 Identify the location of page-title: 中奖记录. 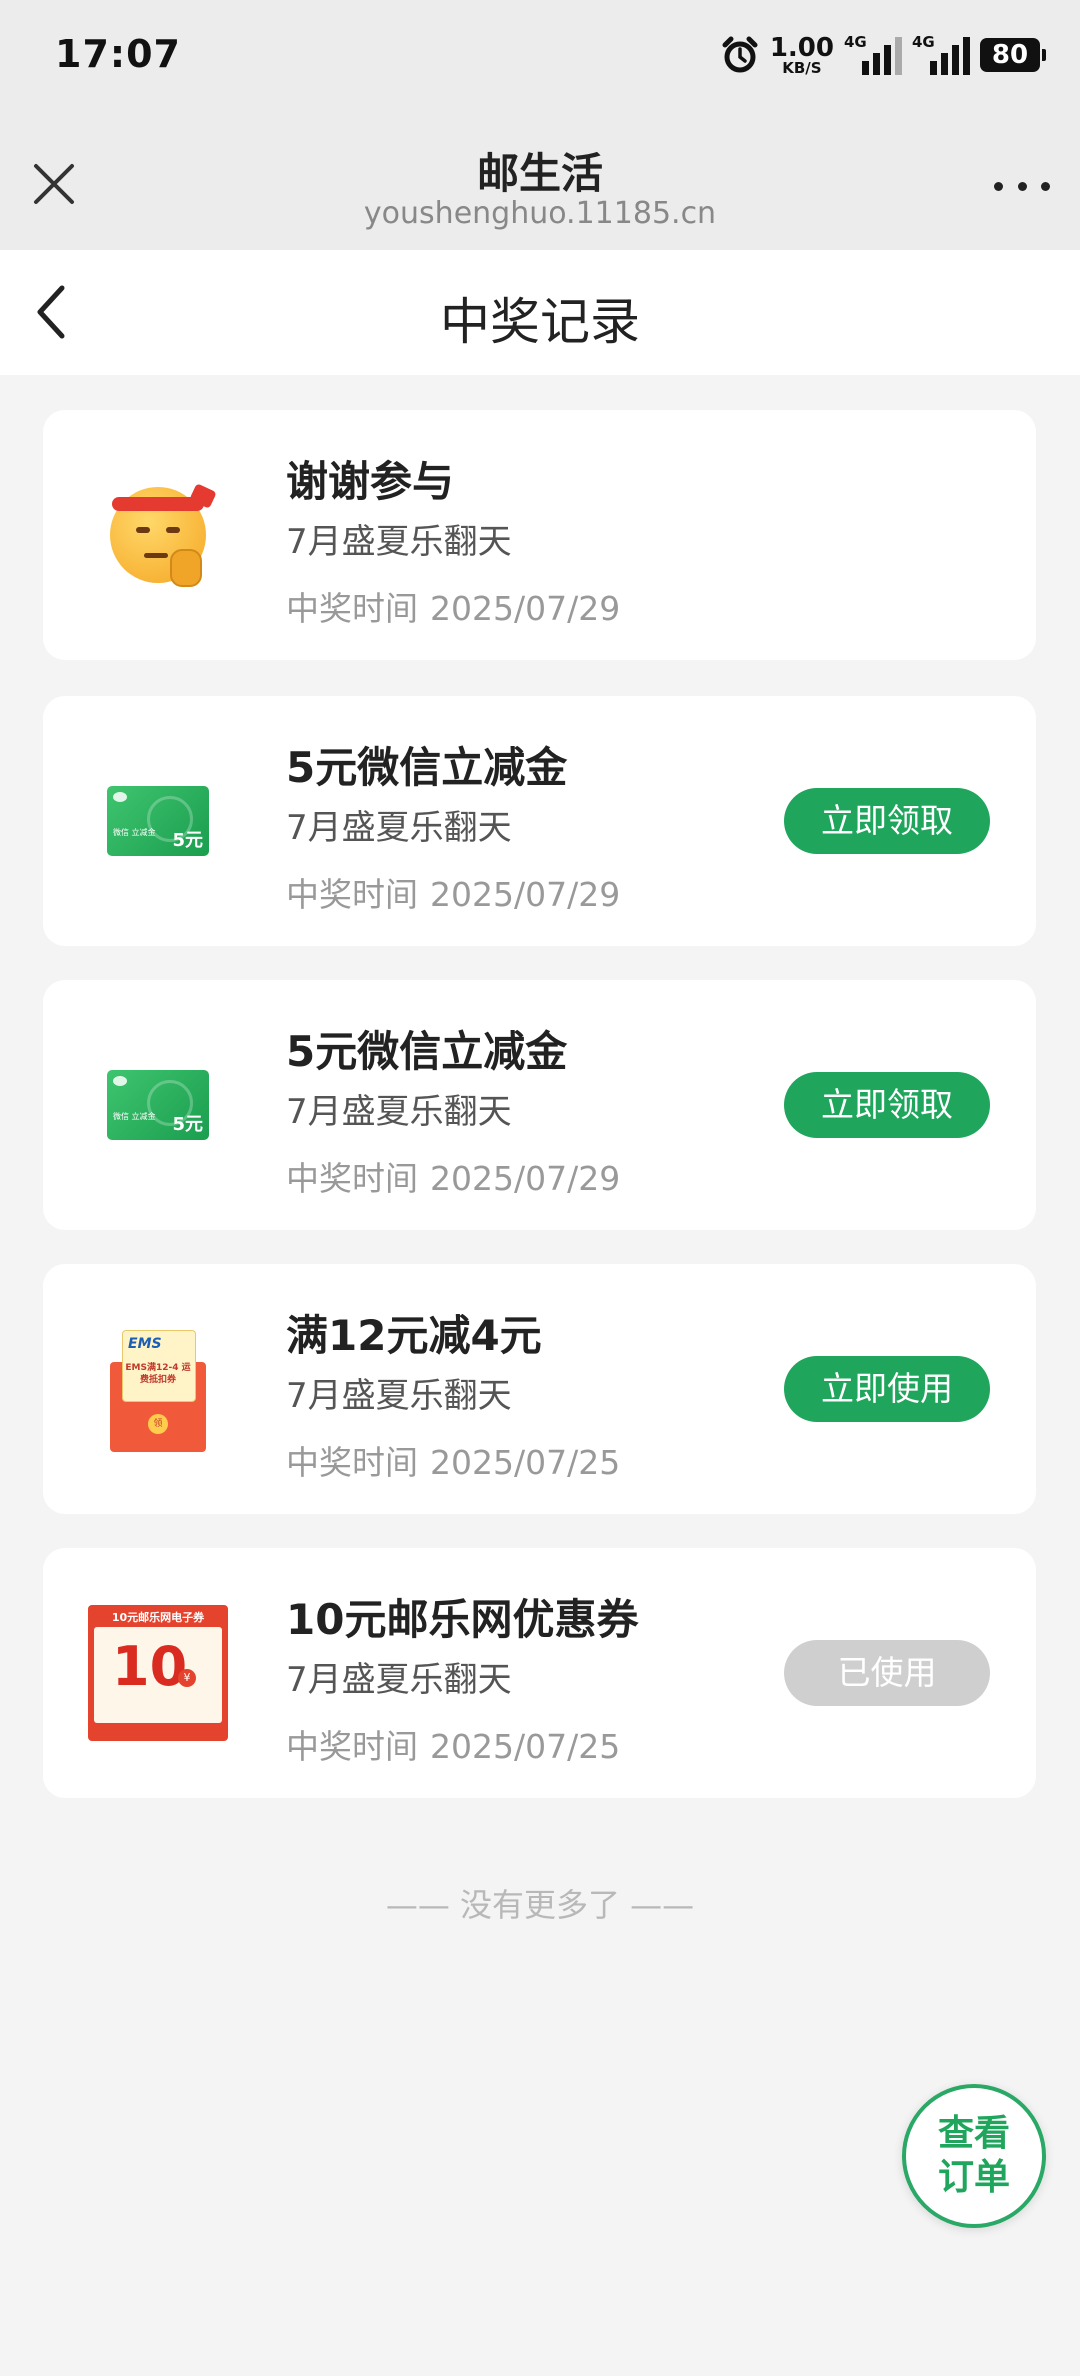
(540, 322).